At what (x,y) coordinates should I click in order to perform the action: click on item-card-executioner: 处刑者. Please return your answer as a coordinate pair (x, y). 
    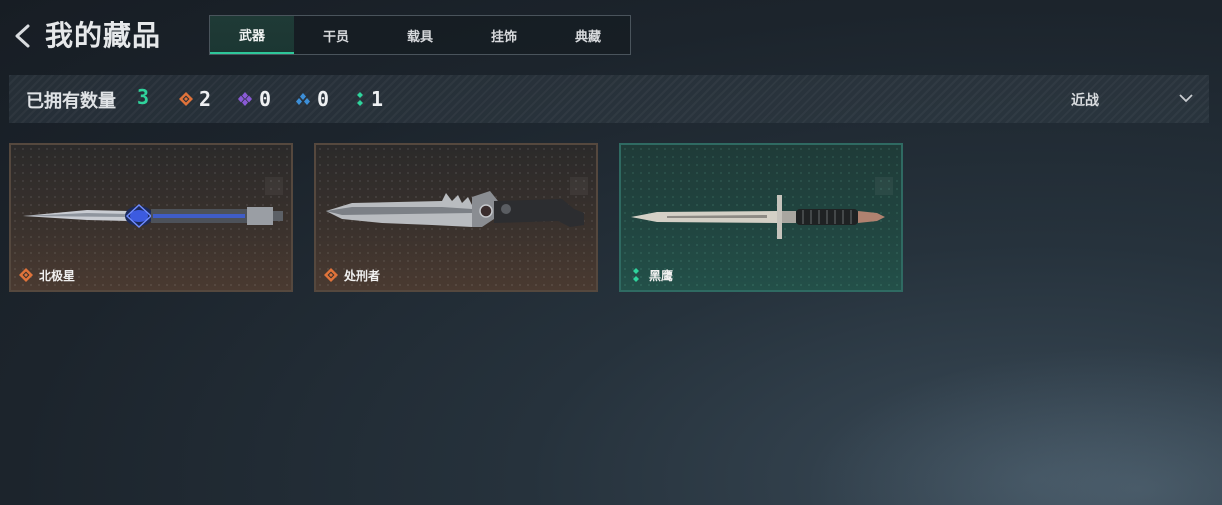
    Looking at the image, I should click on (456, 217).